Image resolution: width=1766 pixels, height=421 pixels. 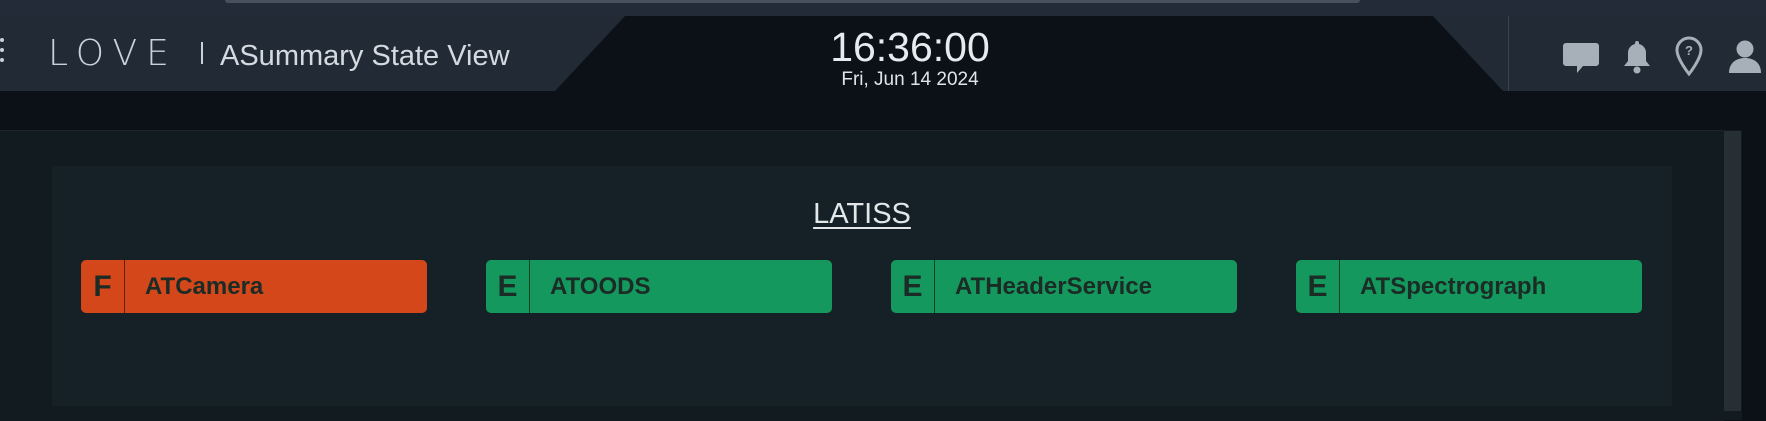 I want to click on csc-item: E ATHeaderService, so click(x=1064, y=286).